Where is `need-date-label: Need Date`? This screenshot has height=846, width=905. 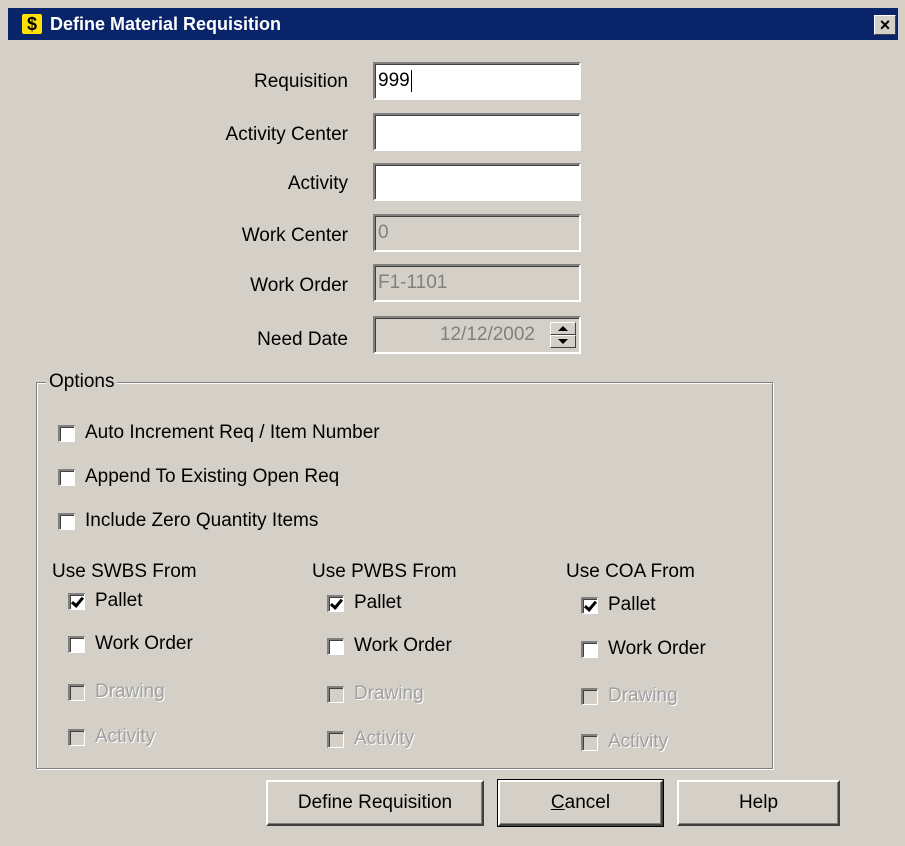
need-date-label: Need Date is located at coordinates (302, 339).